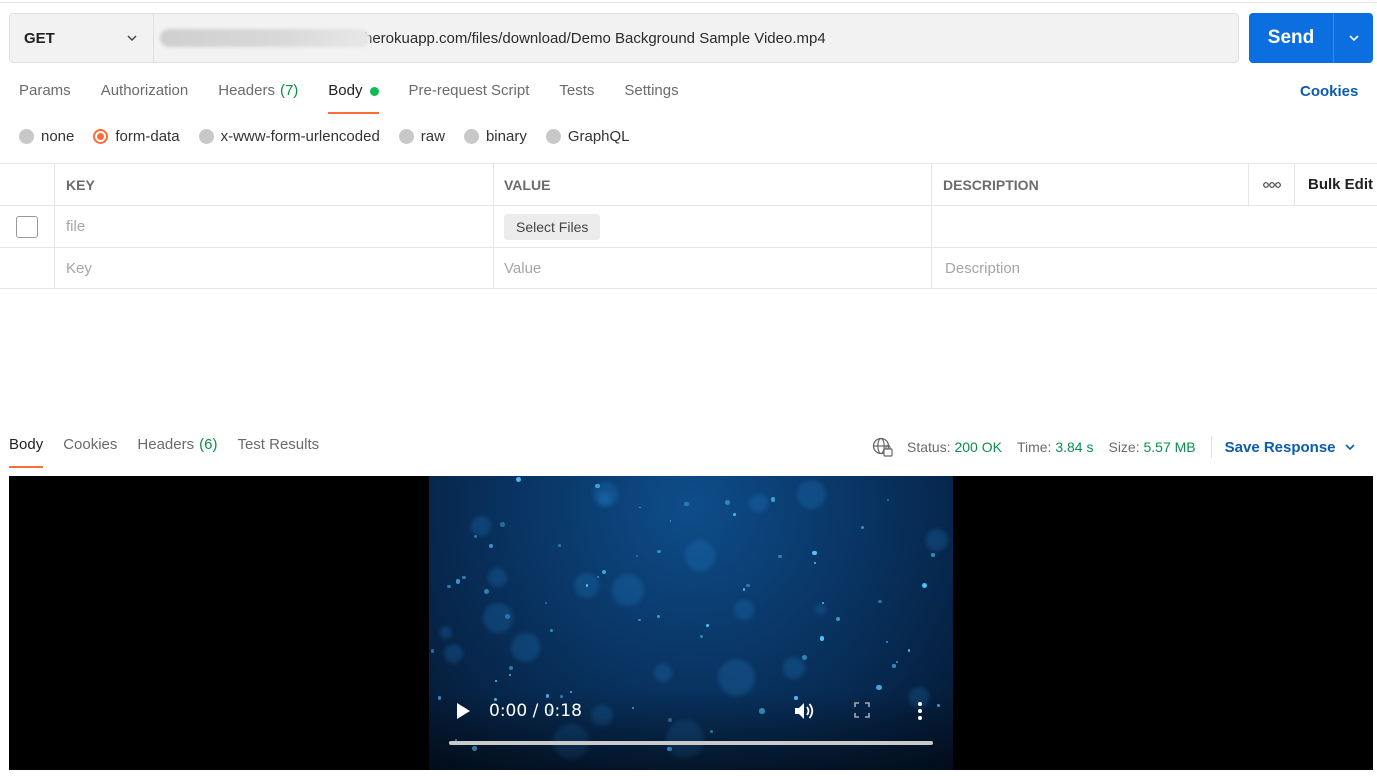 This screenshot has height=776, width=1377. Describe the element at coordinates (82, 38) in the screenshot. I see `method-select: GET` at that location.